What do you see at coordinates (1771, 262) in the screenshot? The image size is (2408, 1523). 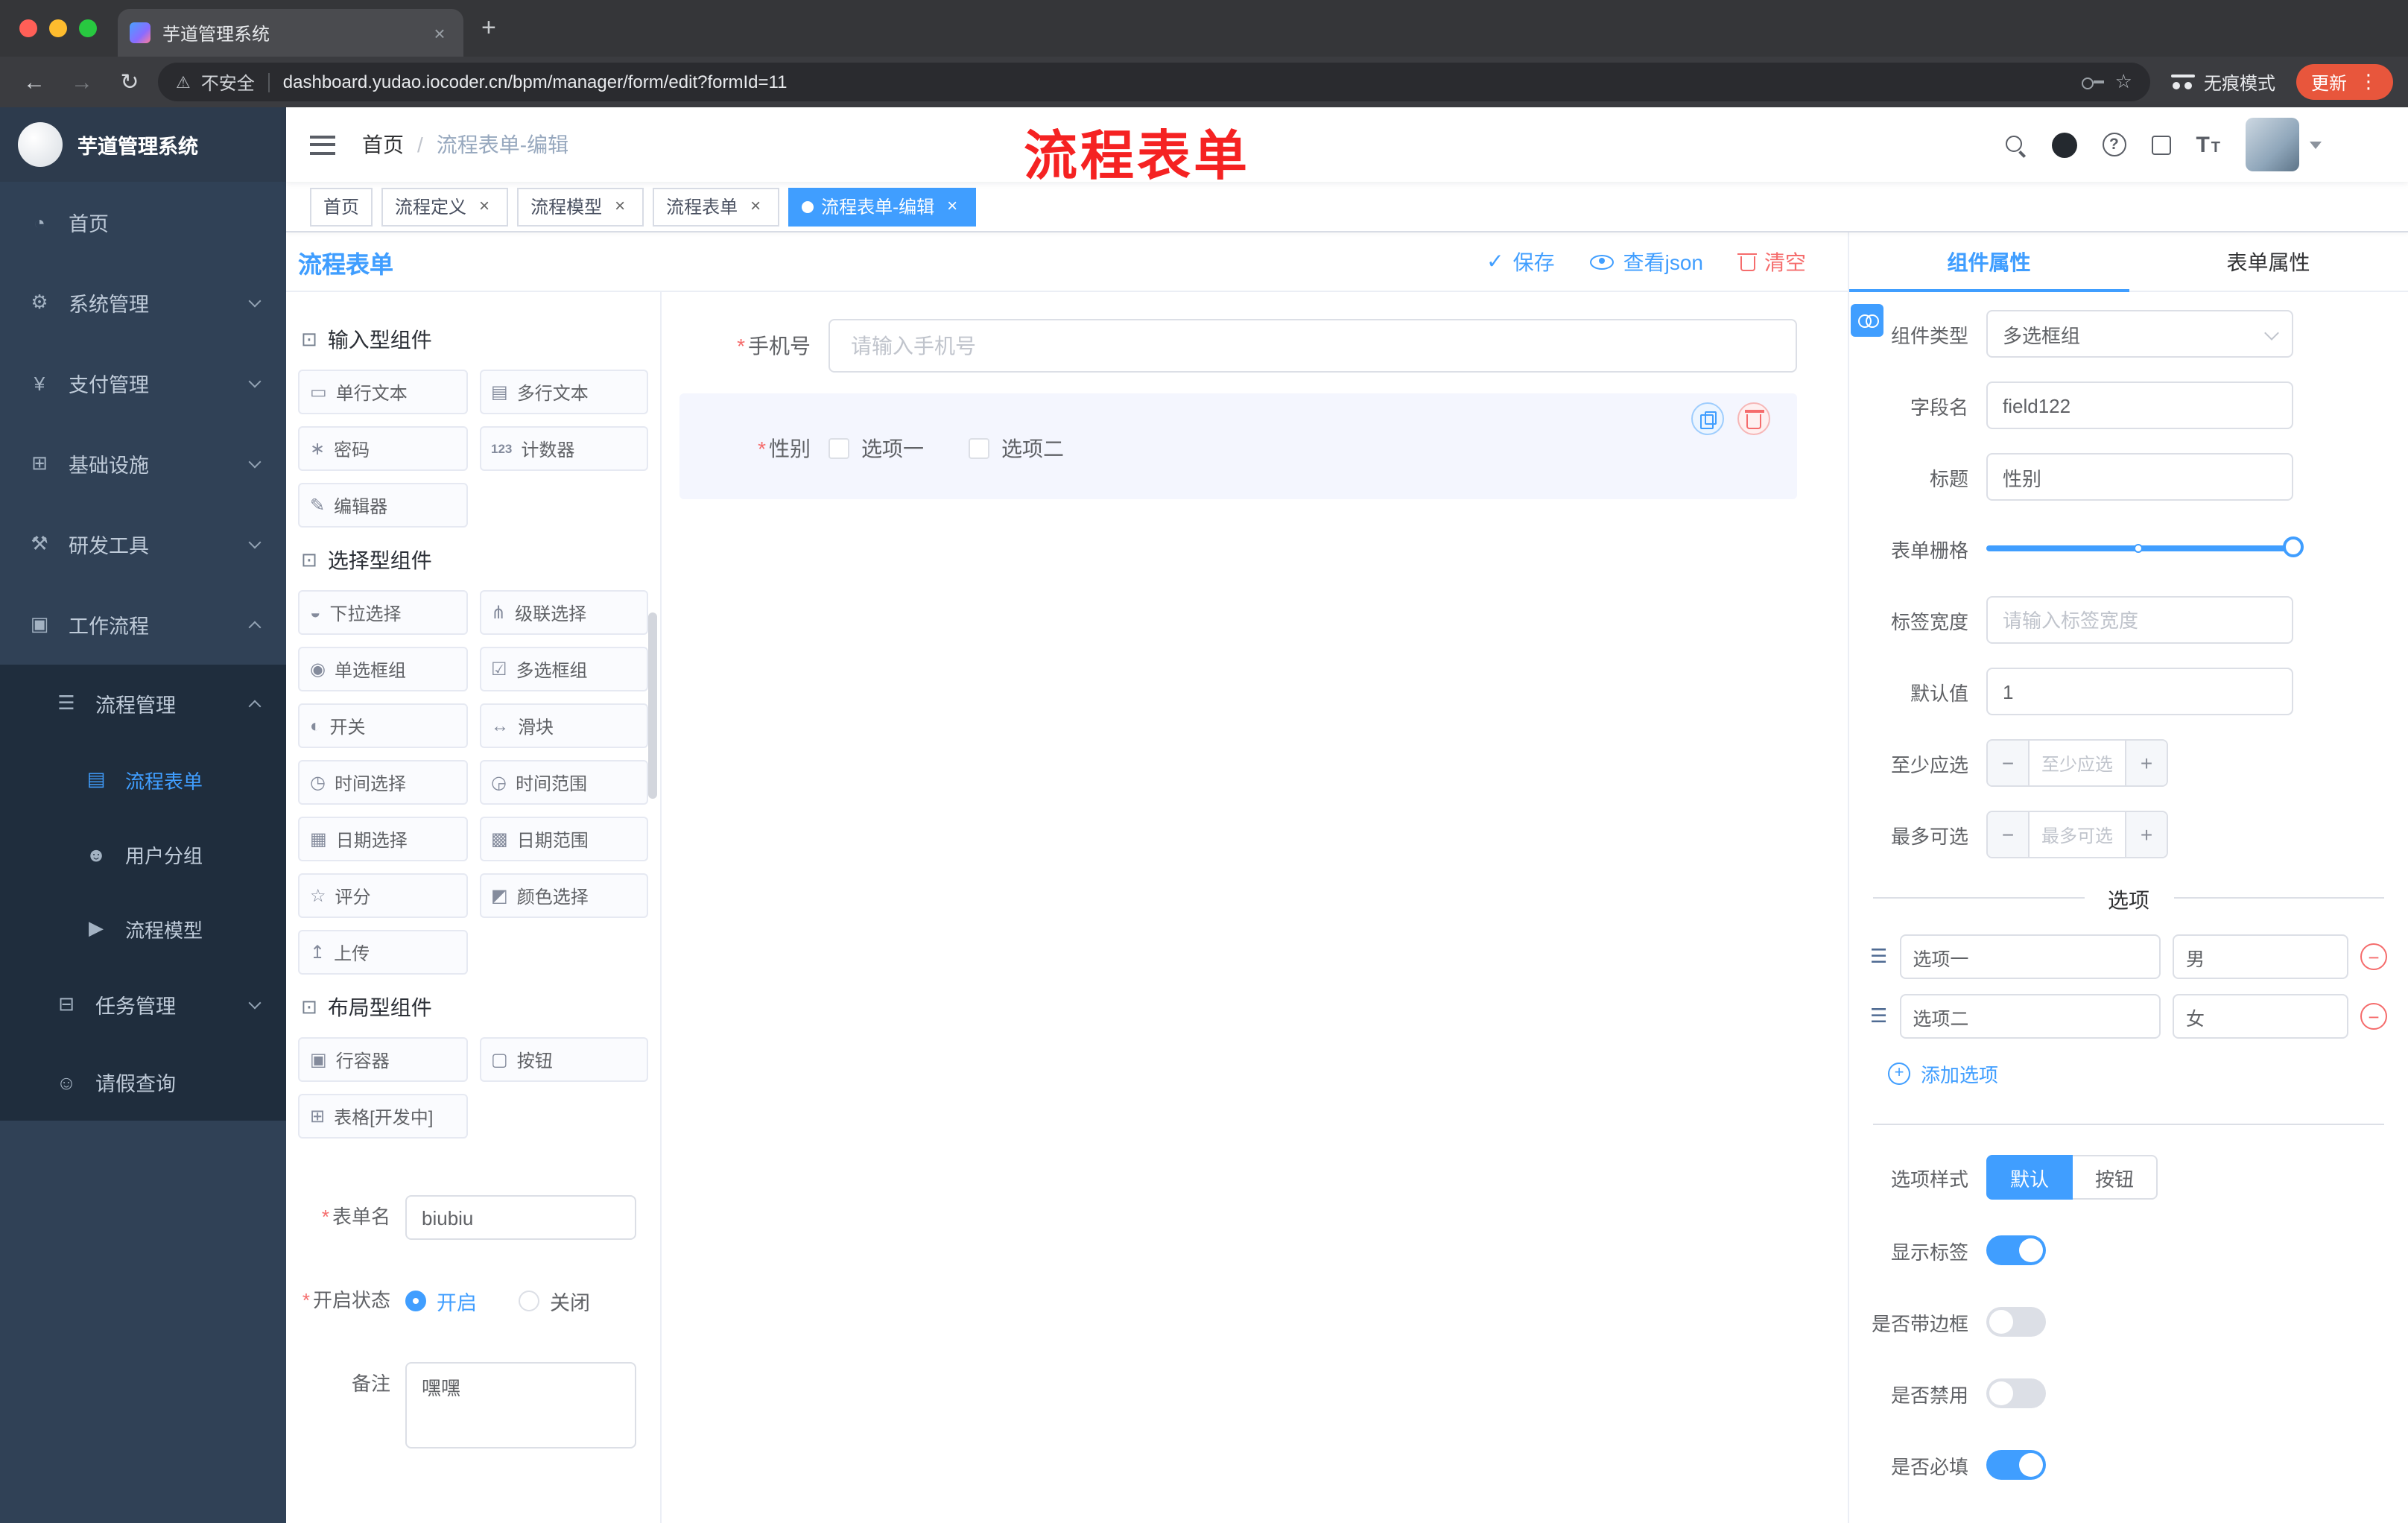 I see `clear-button: 清空` at bounding box center [1771, 262].